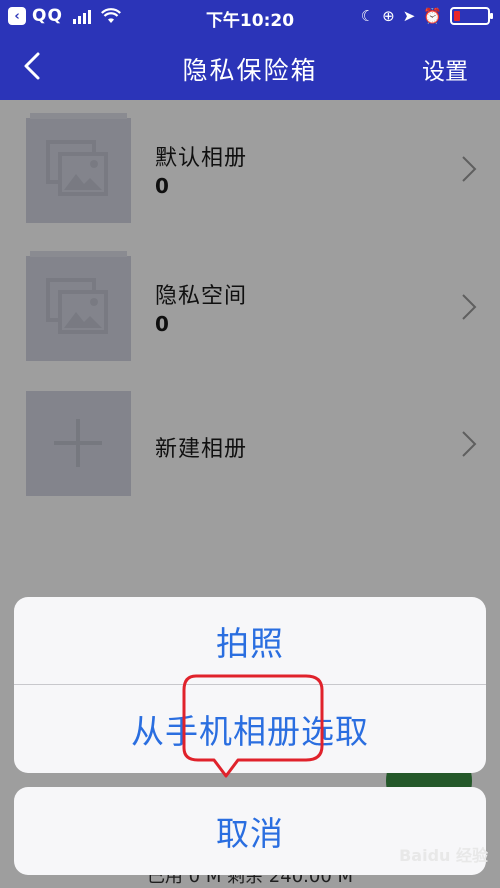 This screenshot has width=500, height=888. Describe the element at coordinates (250, 17) in the screenshot. I see `status-bar: ‹ QQ 下午10:20 ☾ ⊕ ➤ ⏰` at that location.